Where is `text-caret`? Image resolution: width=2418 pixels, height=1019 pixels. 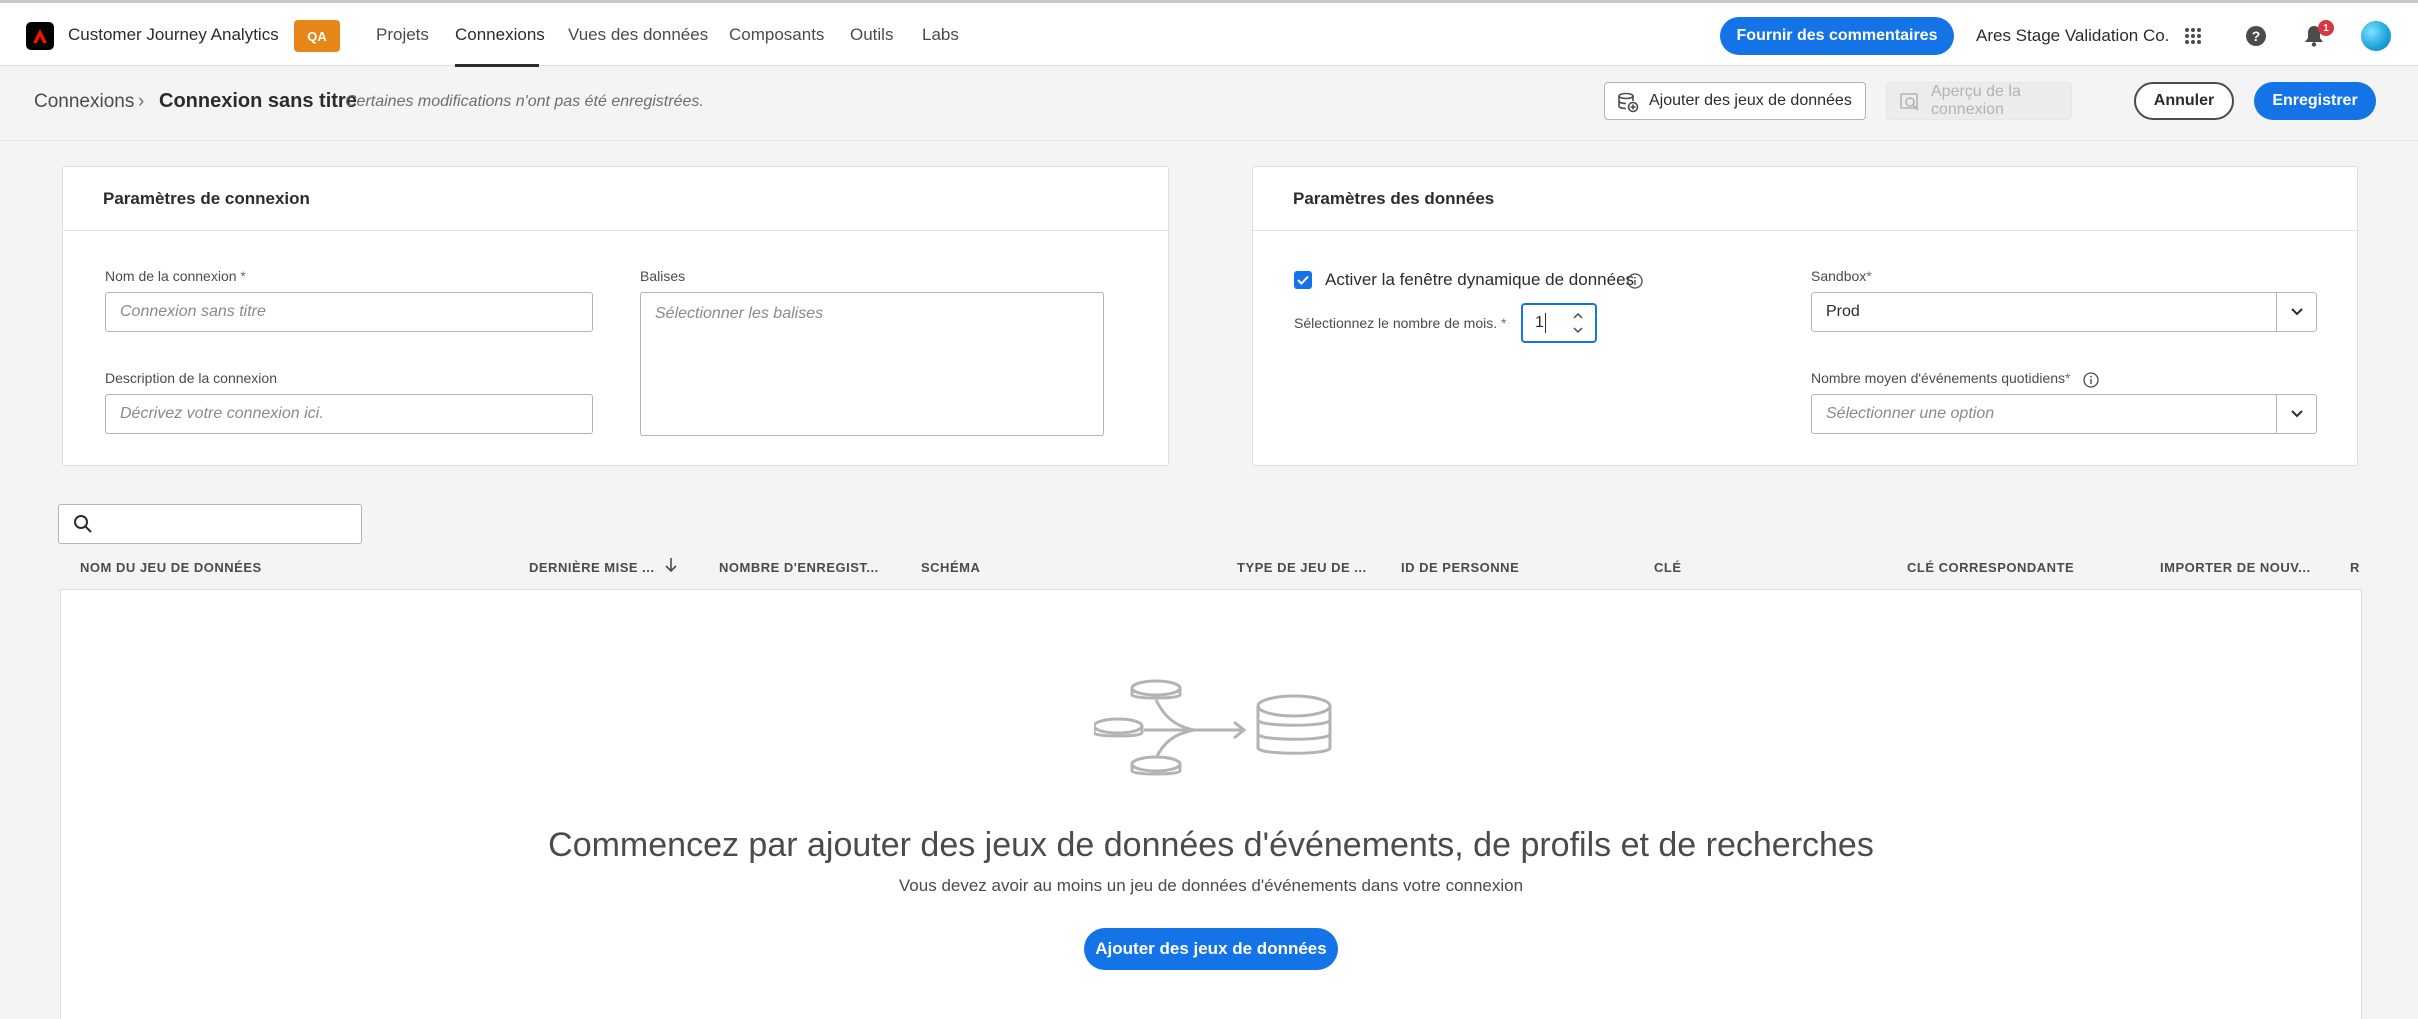 text-caret is located at coordinates (1545, 323).